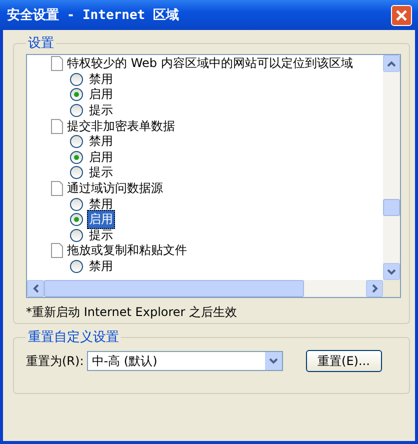 Image resolution: width=418 pixels, height=444 pixels. Describe the element at coordinates (391, 167) in the screenshot. I see `vertical-scrollbar` at that location.